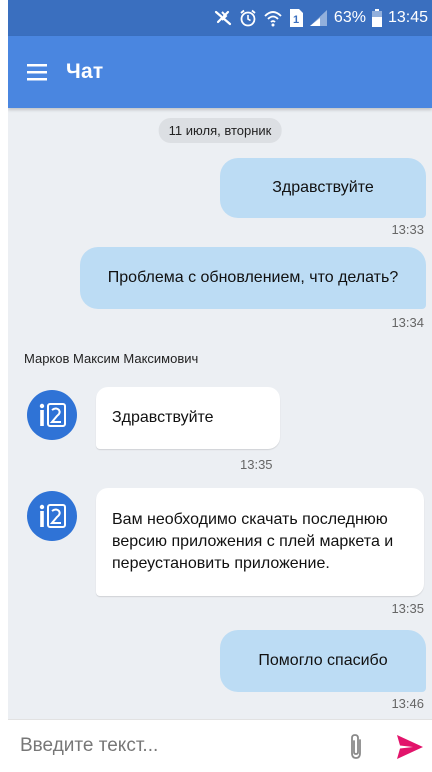 This screenshot has height=772, width=432. What do you see at coordinates (319, 18) in the screenshot?
I see `signal-icon` at bounding box center [319, 18].